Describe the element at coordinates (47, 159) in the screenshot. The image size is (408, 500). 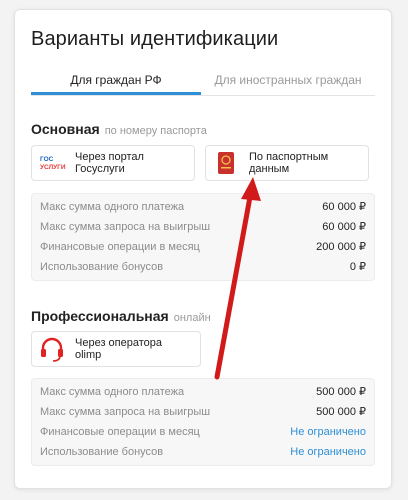
I see `svg-text: ГОС` at that location.